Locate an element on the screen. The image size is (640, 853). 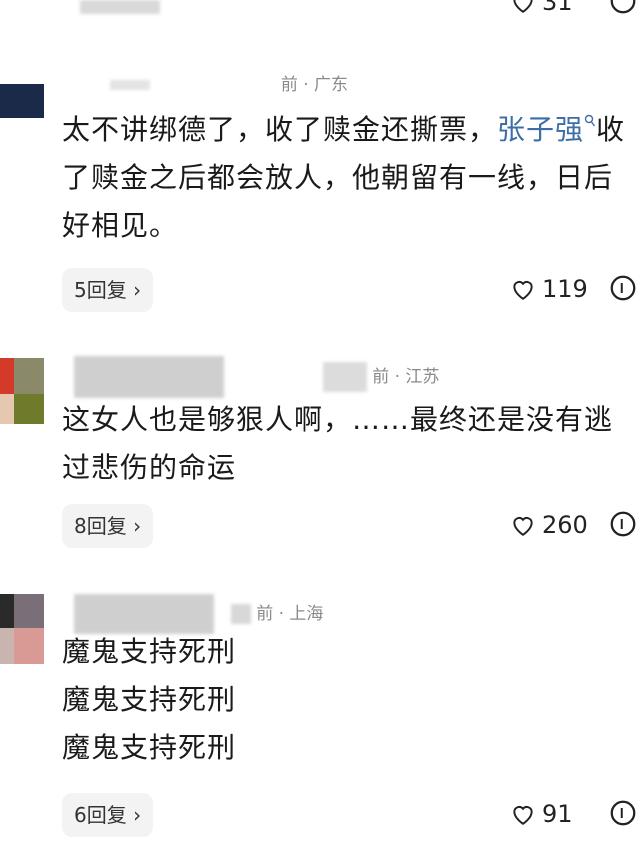
like-count: 31 is located at coordinates (557, 8).